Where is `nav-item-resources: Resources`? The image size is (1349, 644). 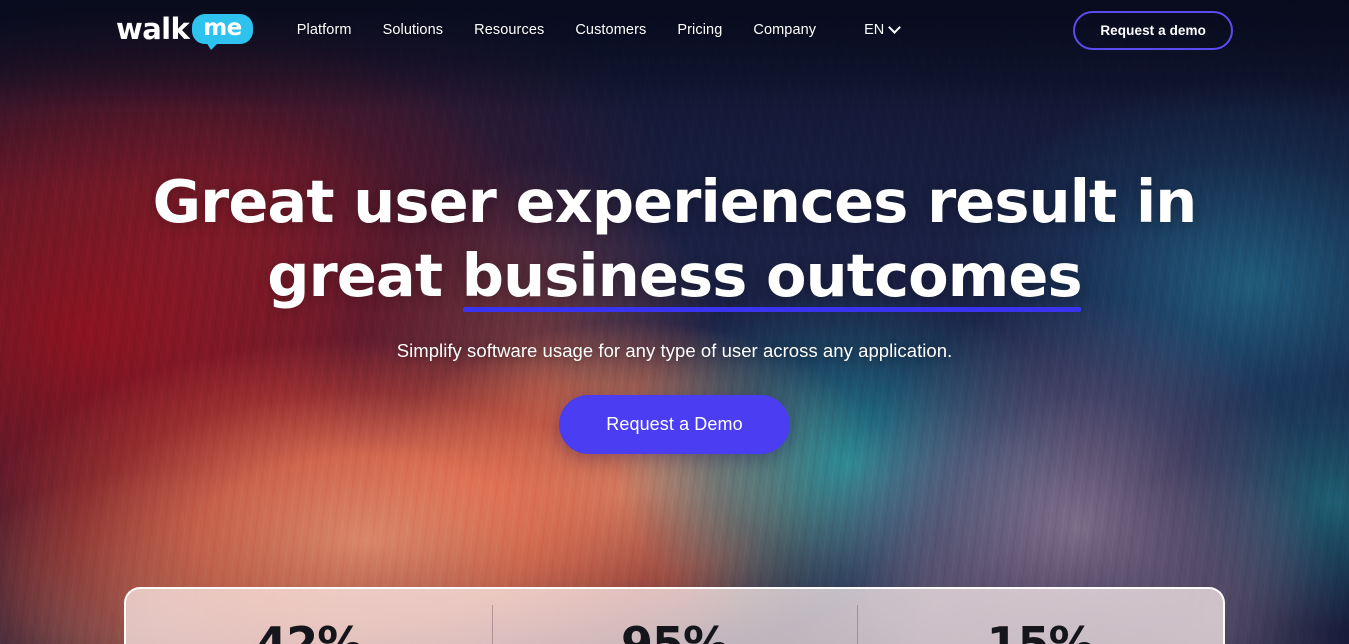 nav-item-resources: Resources is located at coordinates (509, 30).